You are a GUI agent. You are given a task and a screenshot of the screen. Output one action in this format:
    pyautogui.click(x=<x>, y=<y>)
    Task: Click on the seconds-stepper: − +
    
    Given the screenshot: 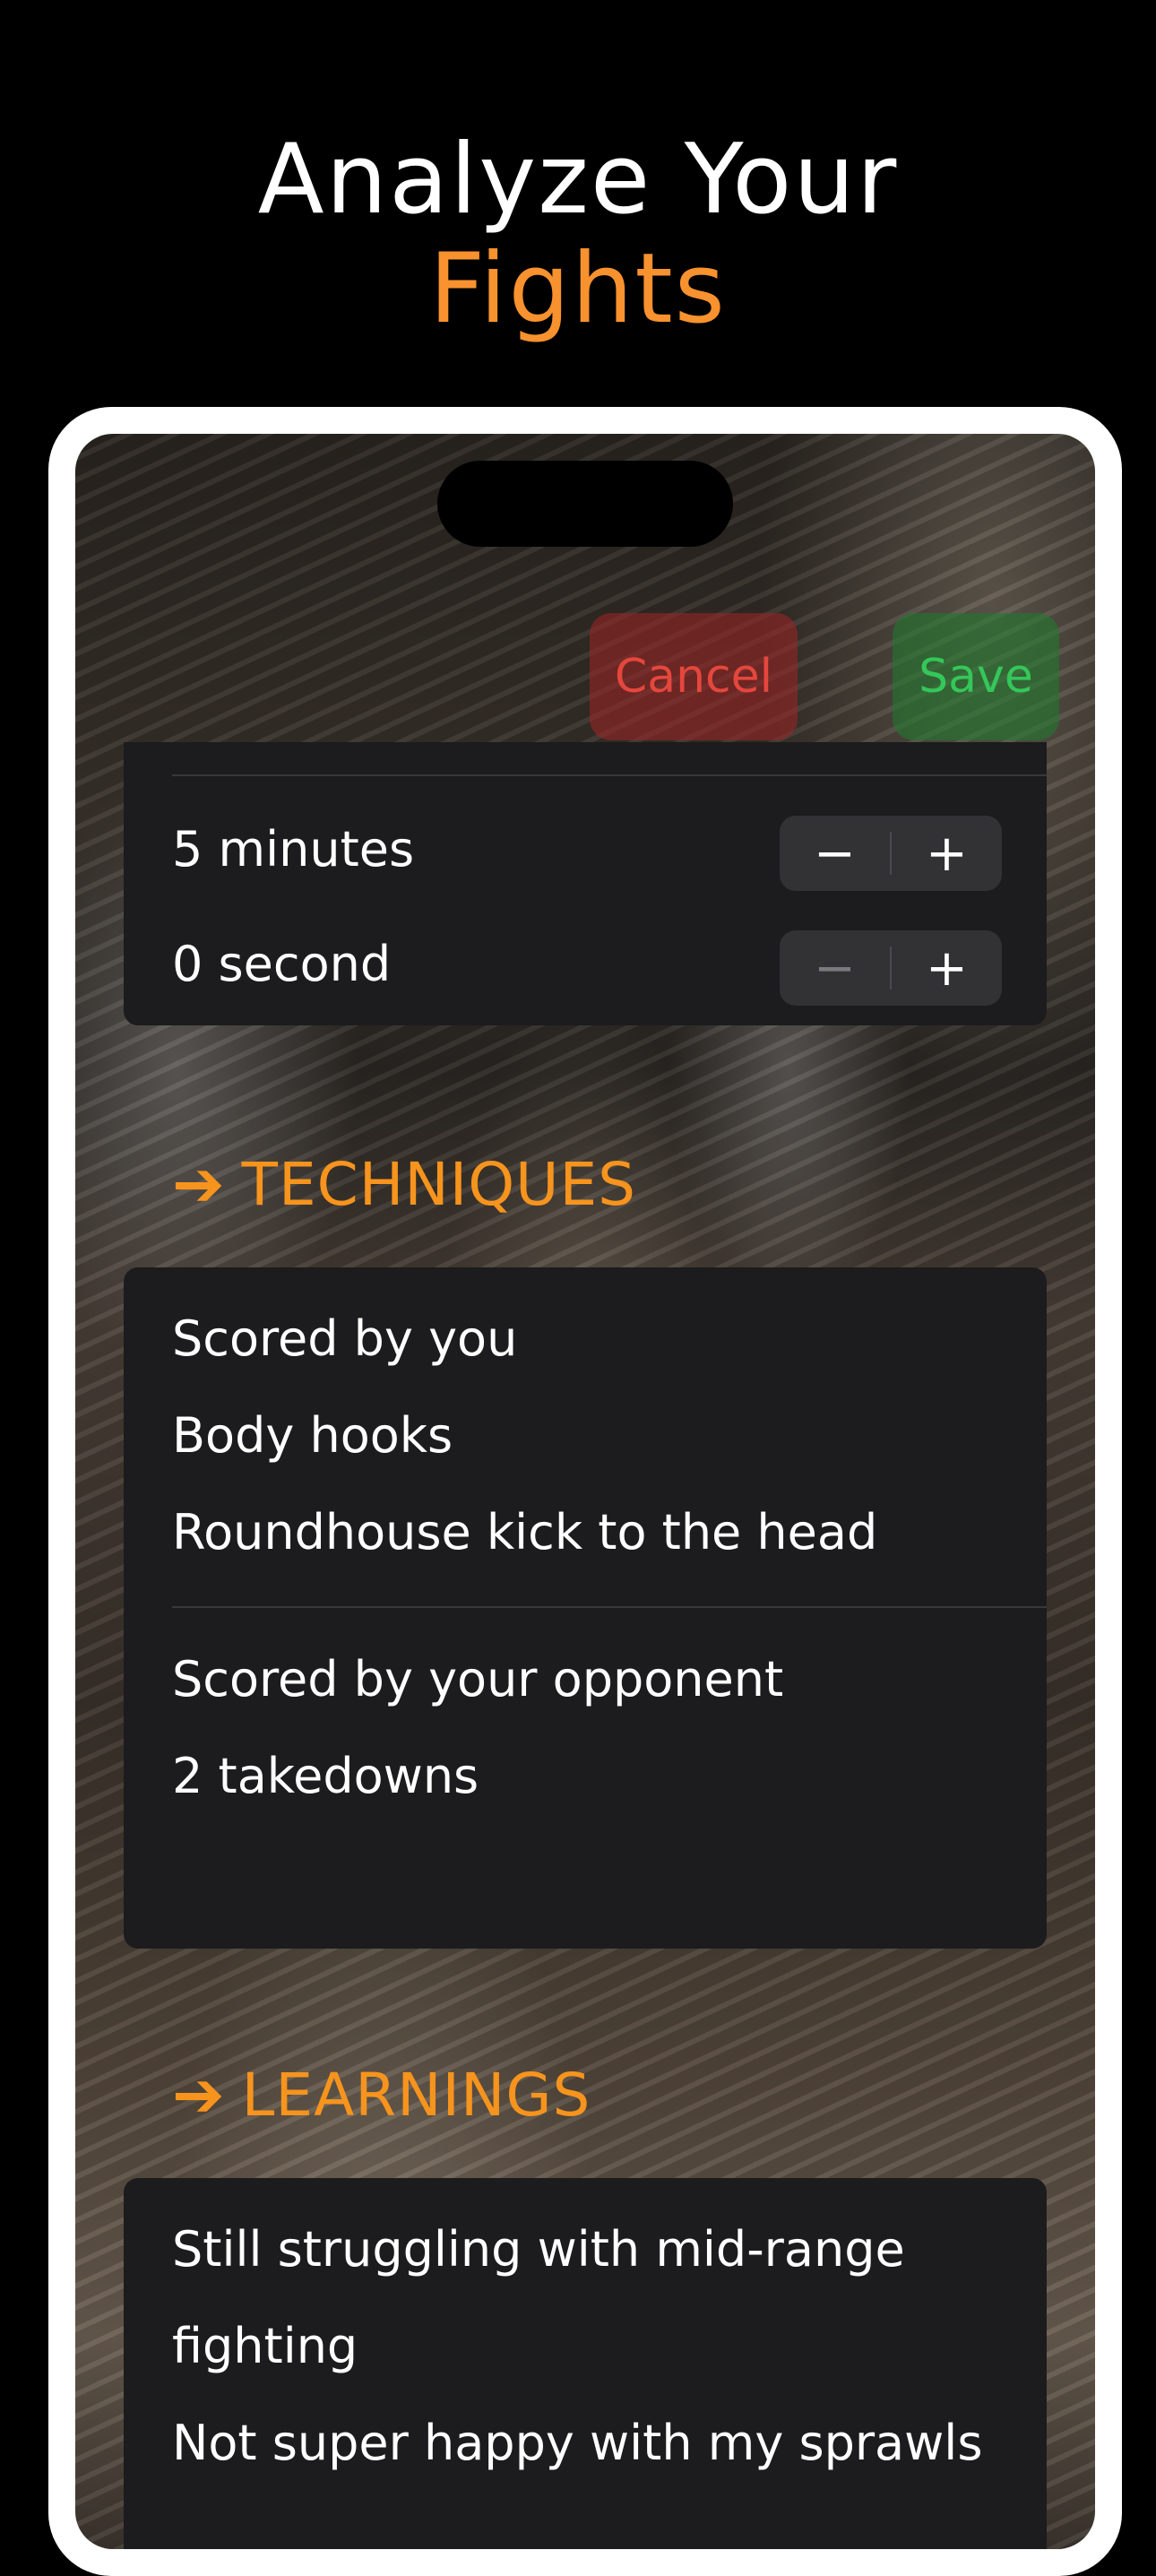 What is the action you would take?
    pyautogui.click(x=891, y=968)
    